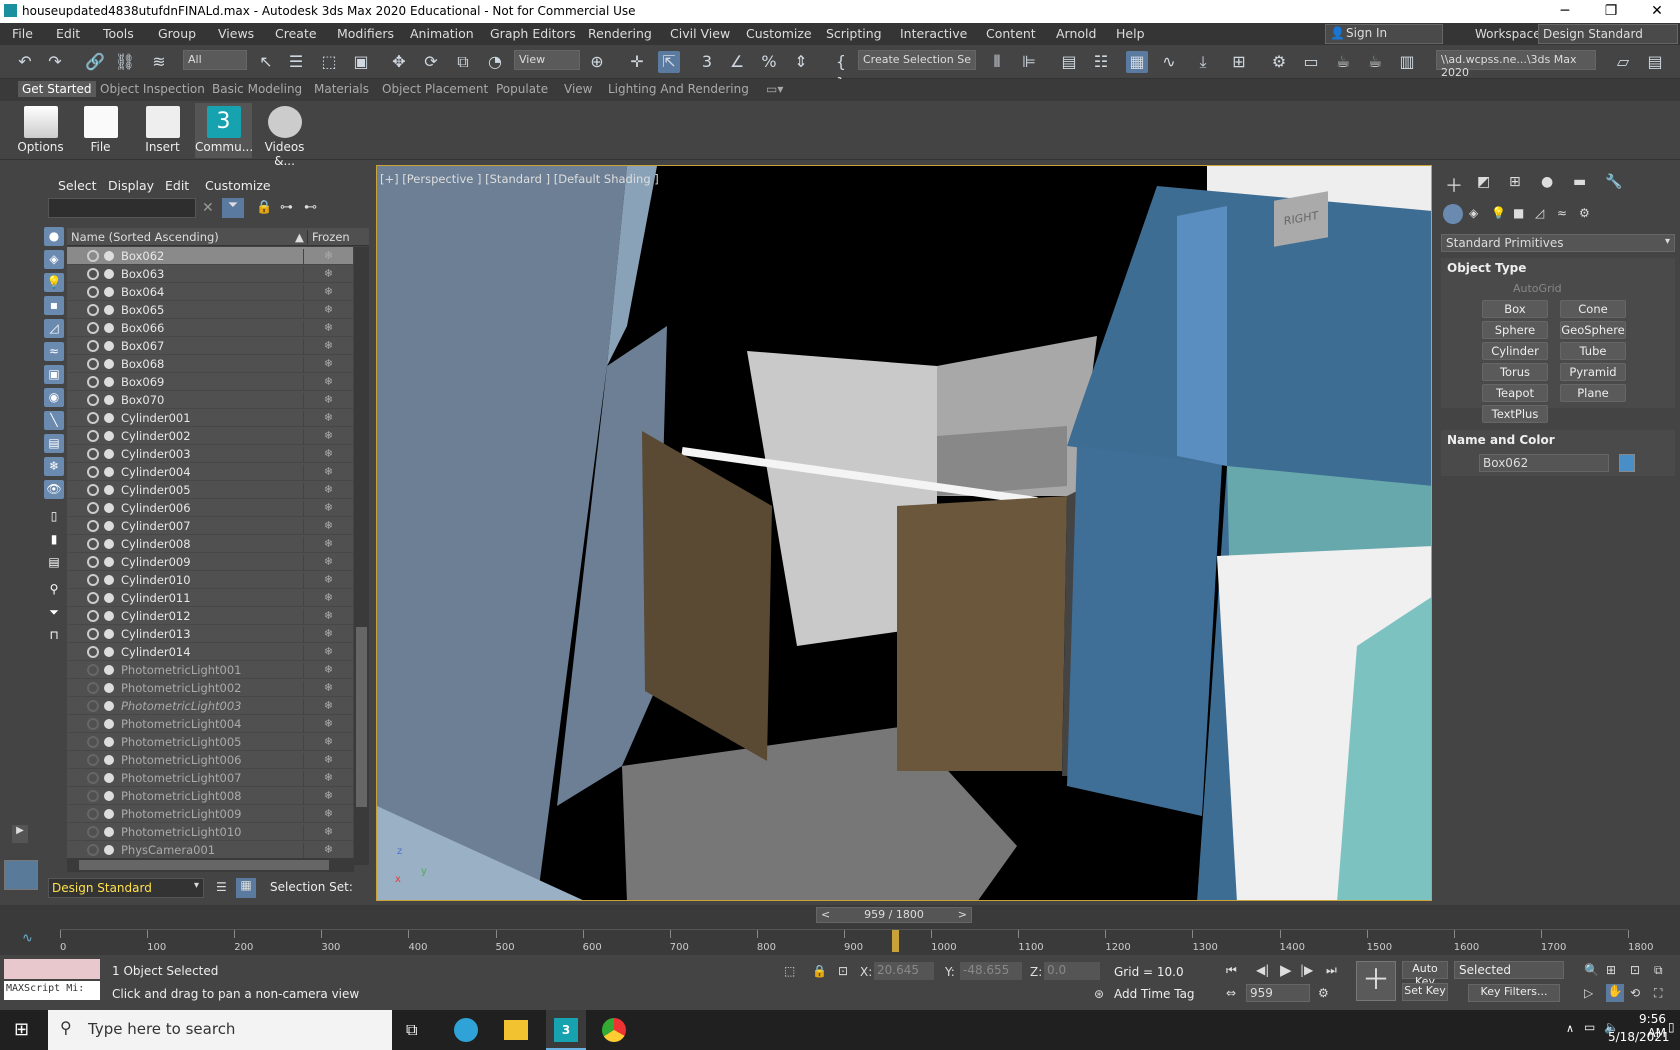  What do you see at coordinates (1203, 62) in the screenshot?
I see `schematic-view-icon: ⤓` at bounding box center [1203, 62].